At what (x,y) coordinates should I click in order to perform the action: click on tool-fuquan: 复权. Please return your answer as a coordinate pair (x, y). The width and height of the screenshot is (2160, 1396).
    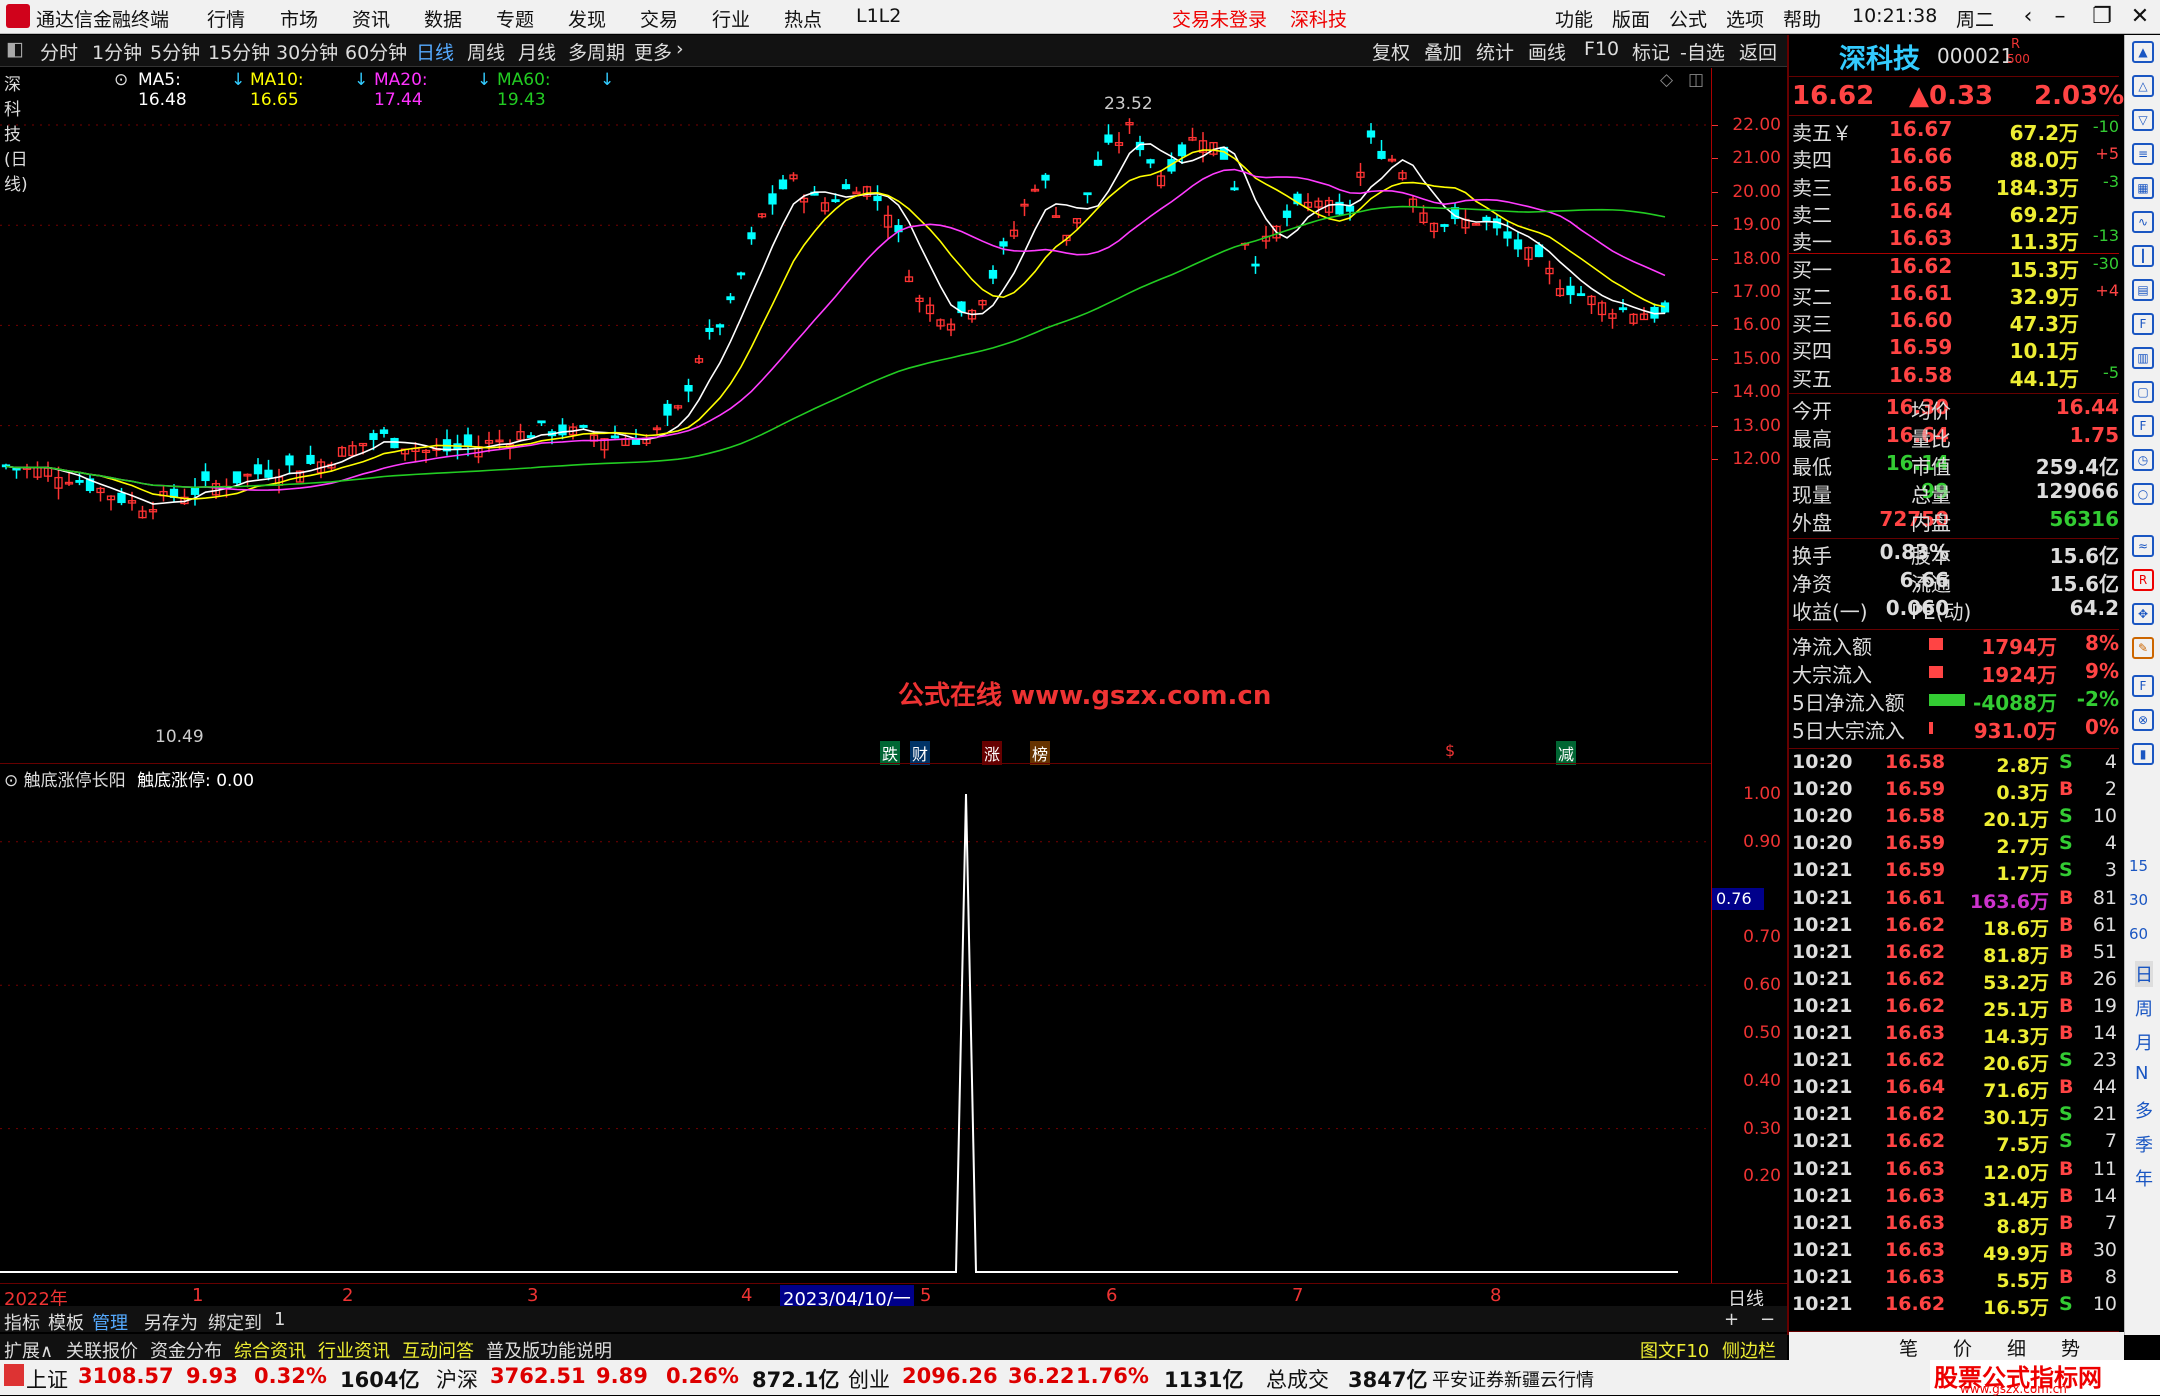
    Looking at the image, I should click on (1391, 51).